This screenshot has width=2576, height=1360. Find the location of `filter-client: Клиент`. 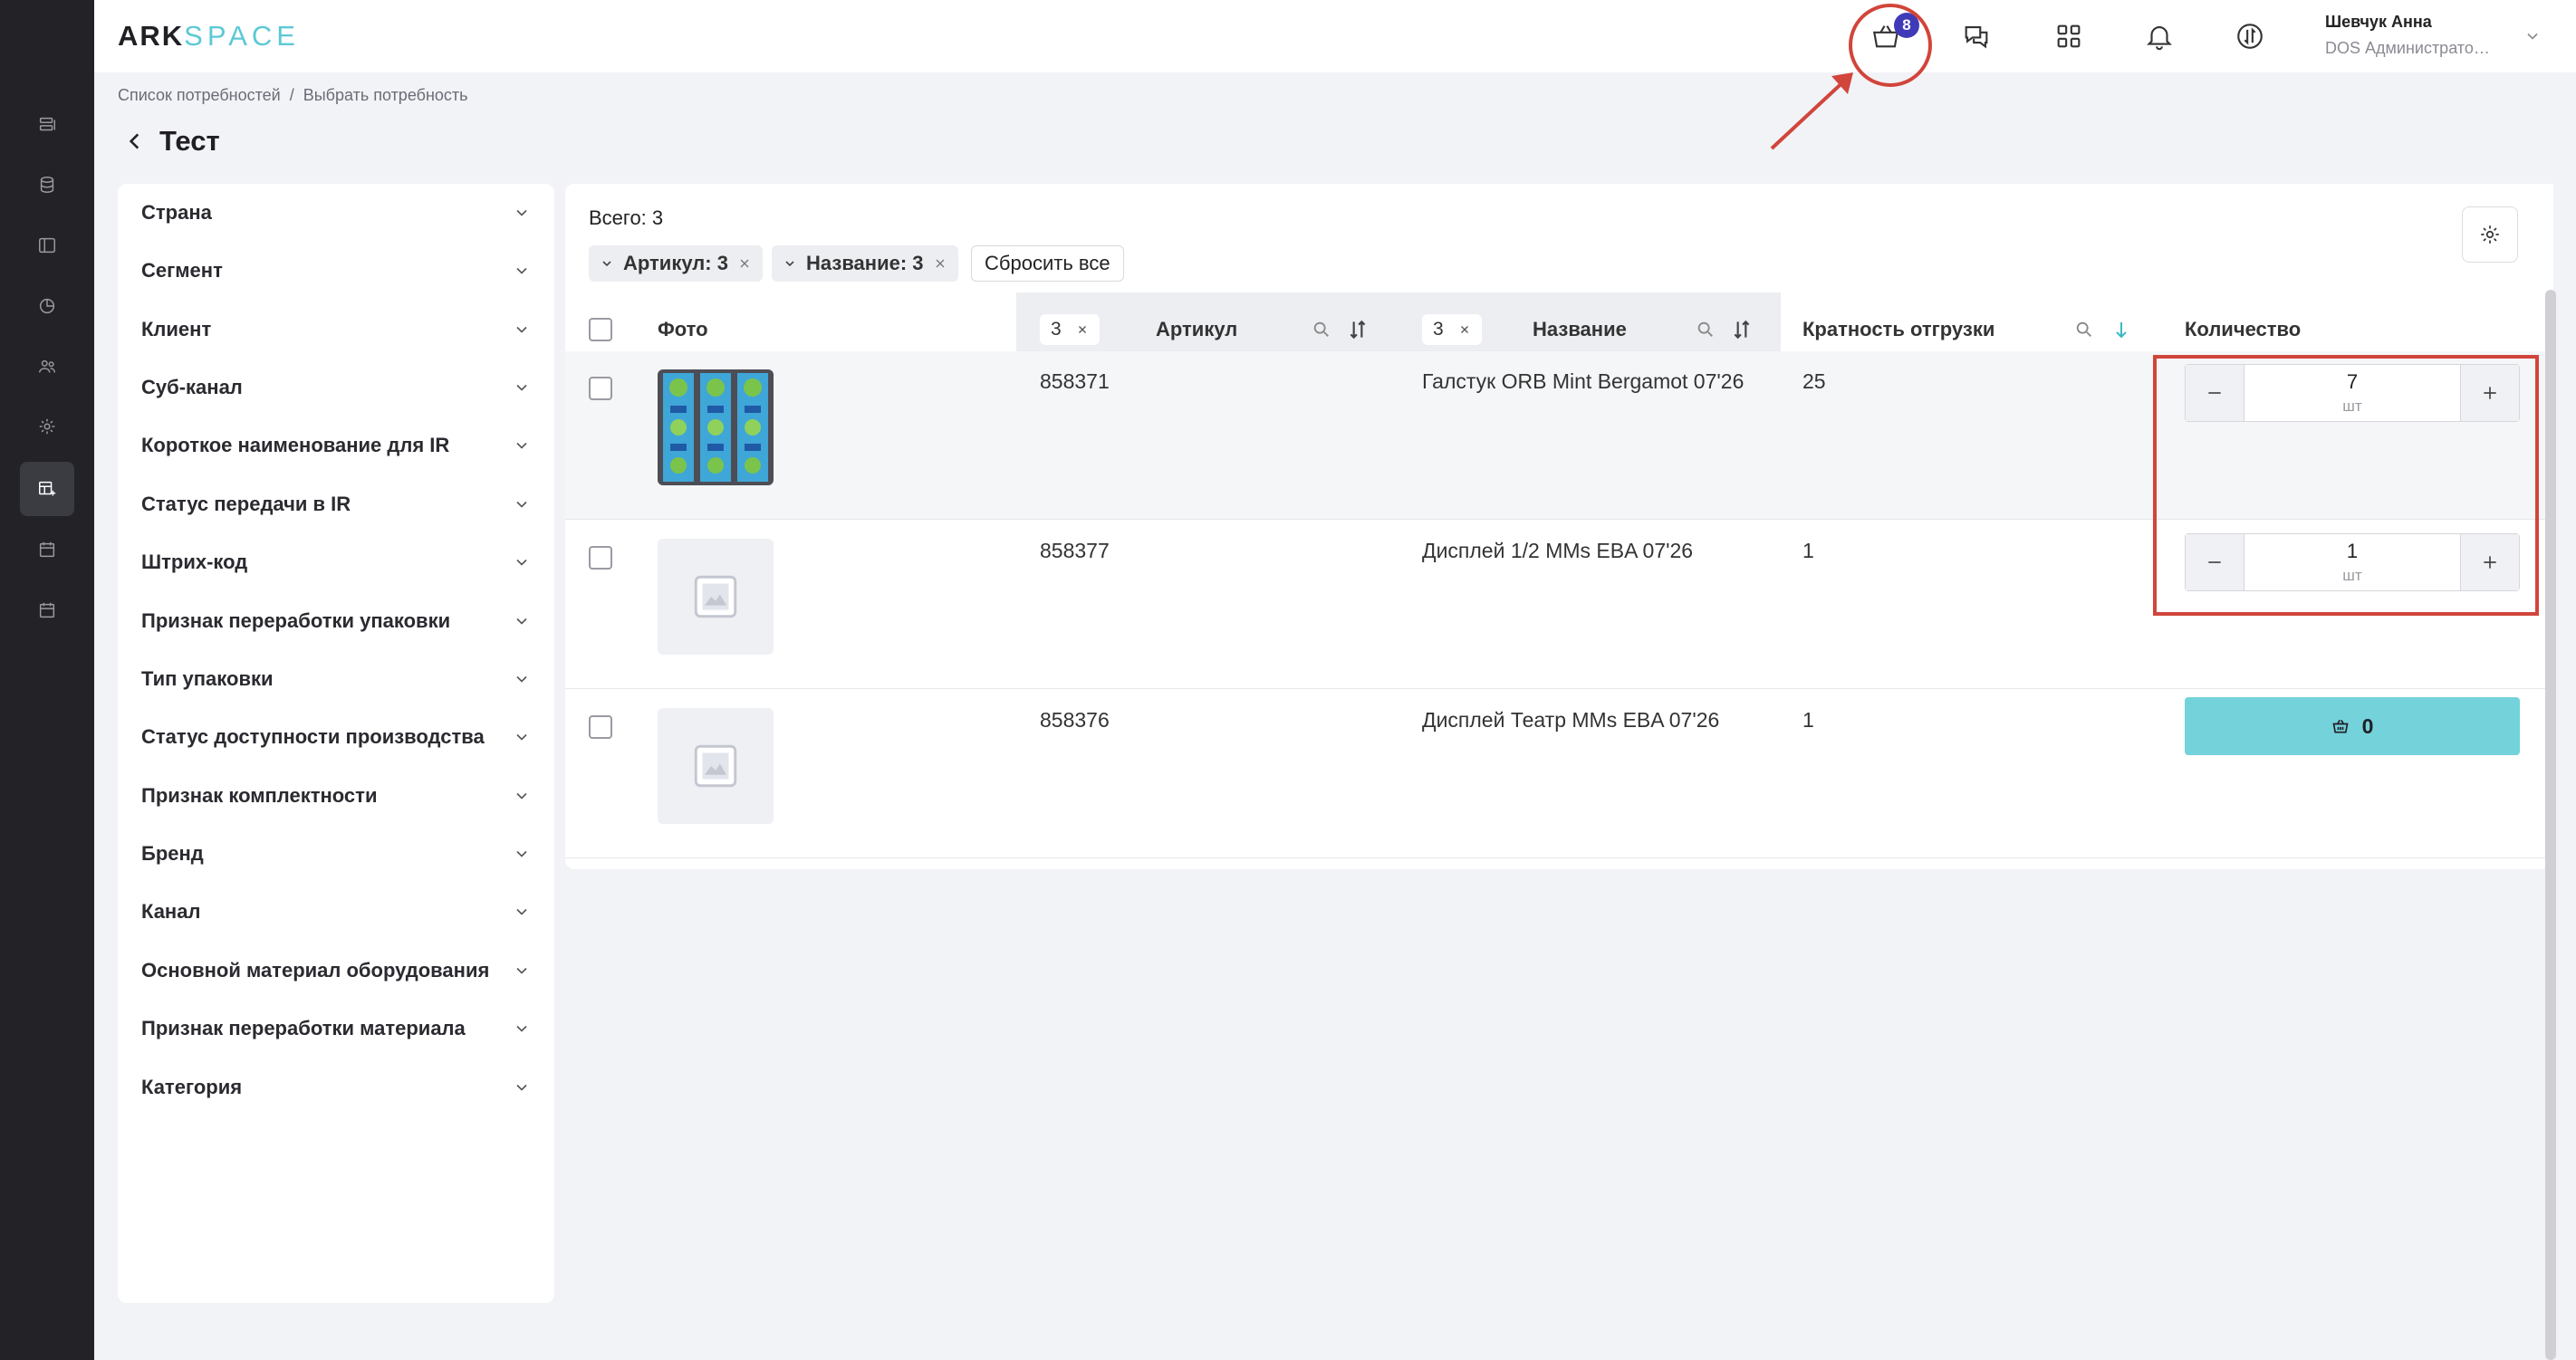

filter-client: Клиент is located at coordinates (336, 329).